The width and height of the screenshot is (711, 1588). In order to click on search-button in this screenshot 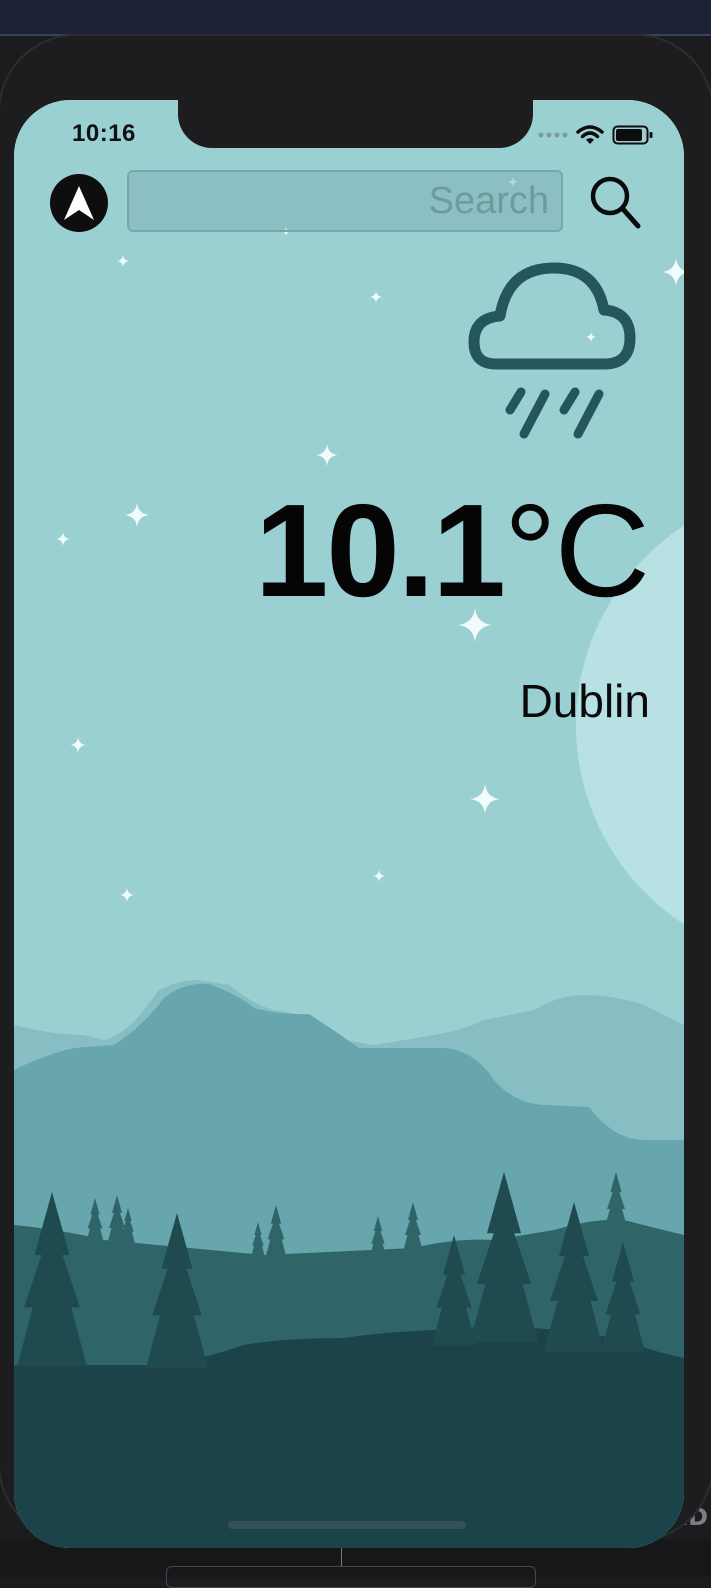, I will do `click(616, 202)`.